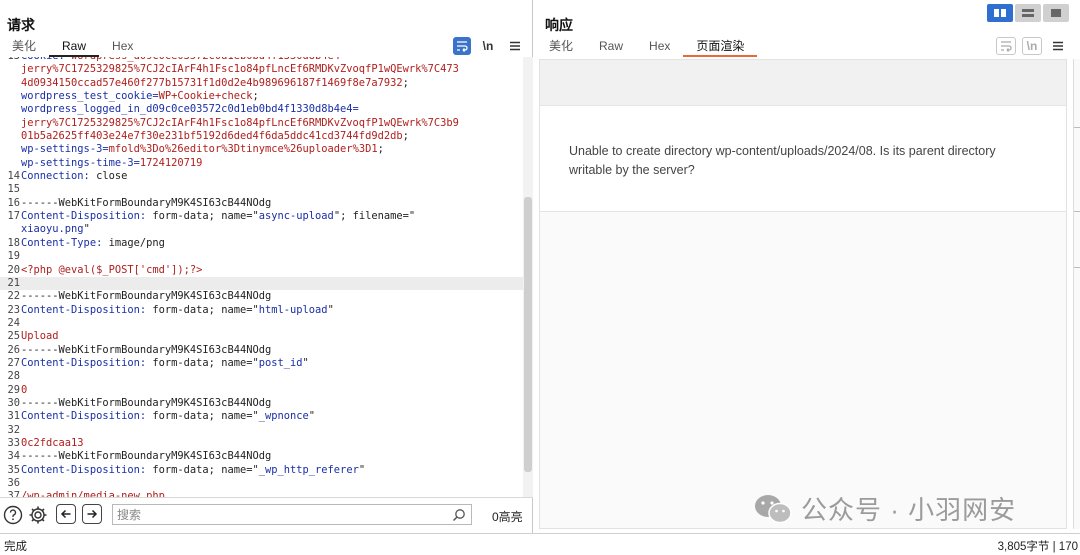 Image resolution: width=1080 pixels, height=555 pixels. Describe the element at coordinates (1076, 294) in the screenshot. I see `right-edge-scrollbar` at that location.